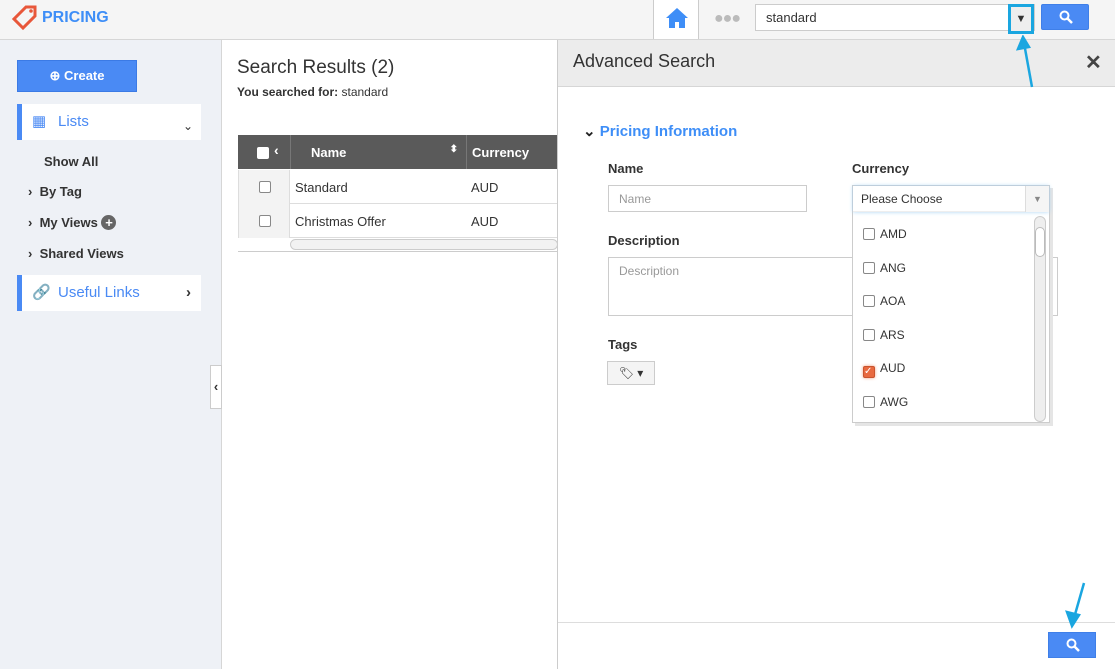 This screenshot has height=669, width=1115. Describe the element at coordinates (55, 191) in the screenshot. I see `sidebar-item-by-tag: › By Tag` at that location.